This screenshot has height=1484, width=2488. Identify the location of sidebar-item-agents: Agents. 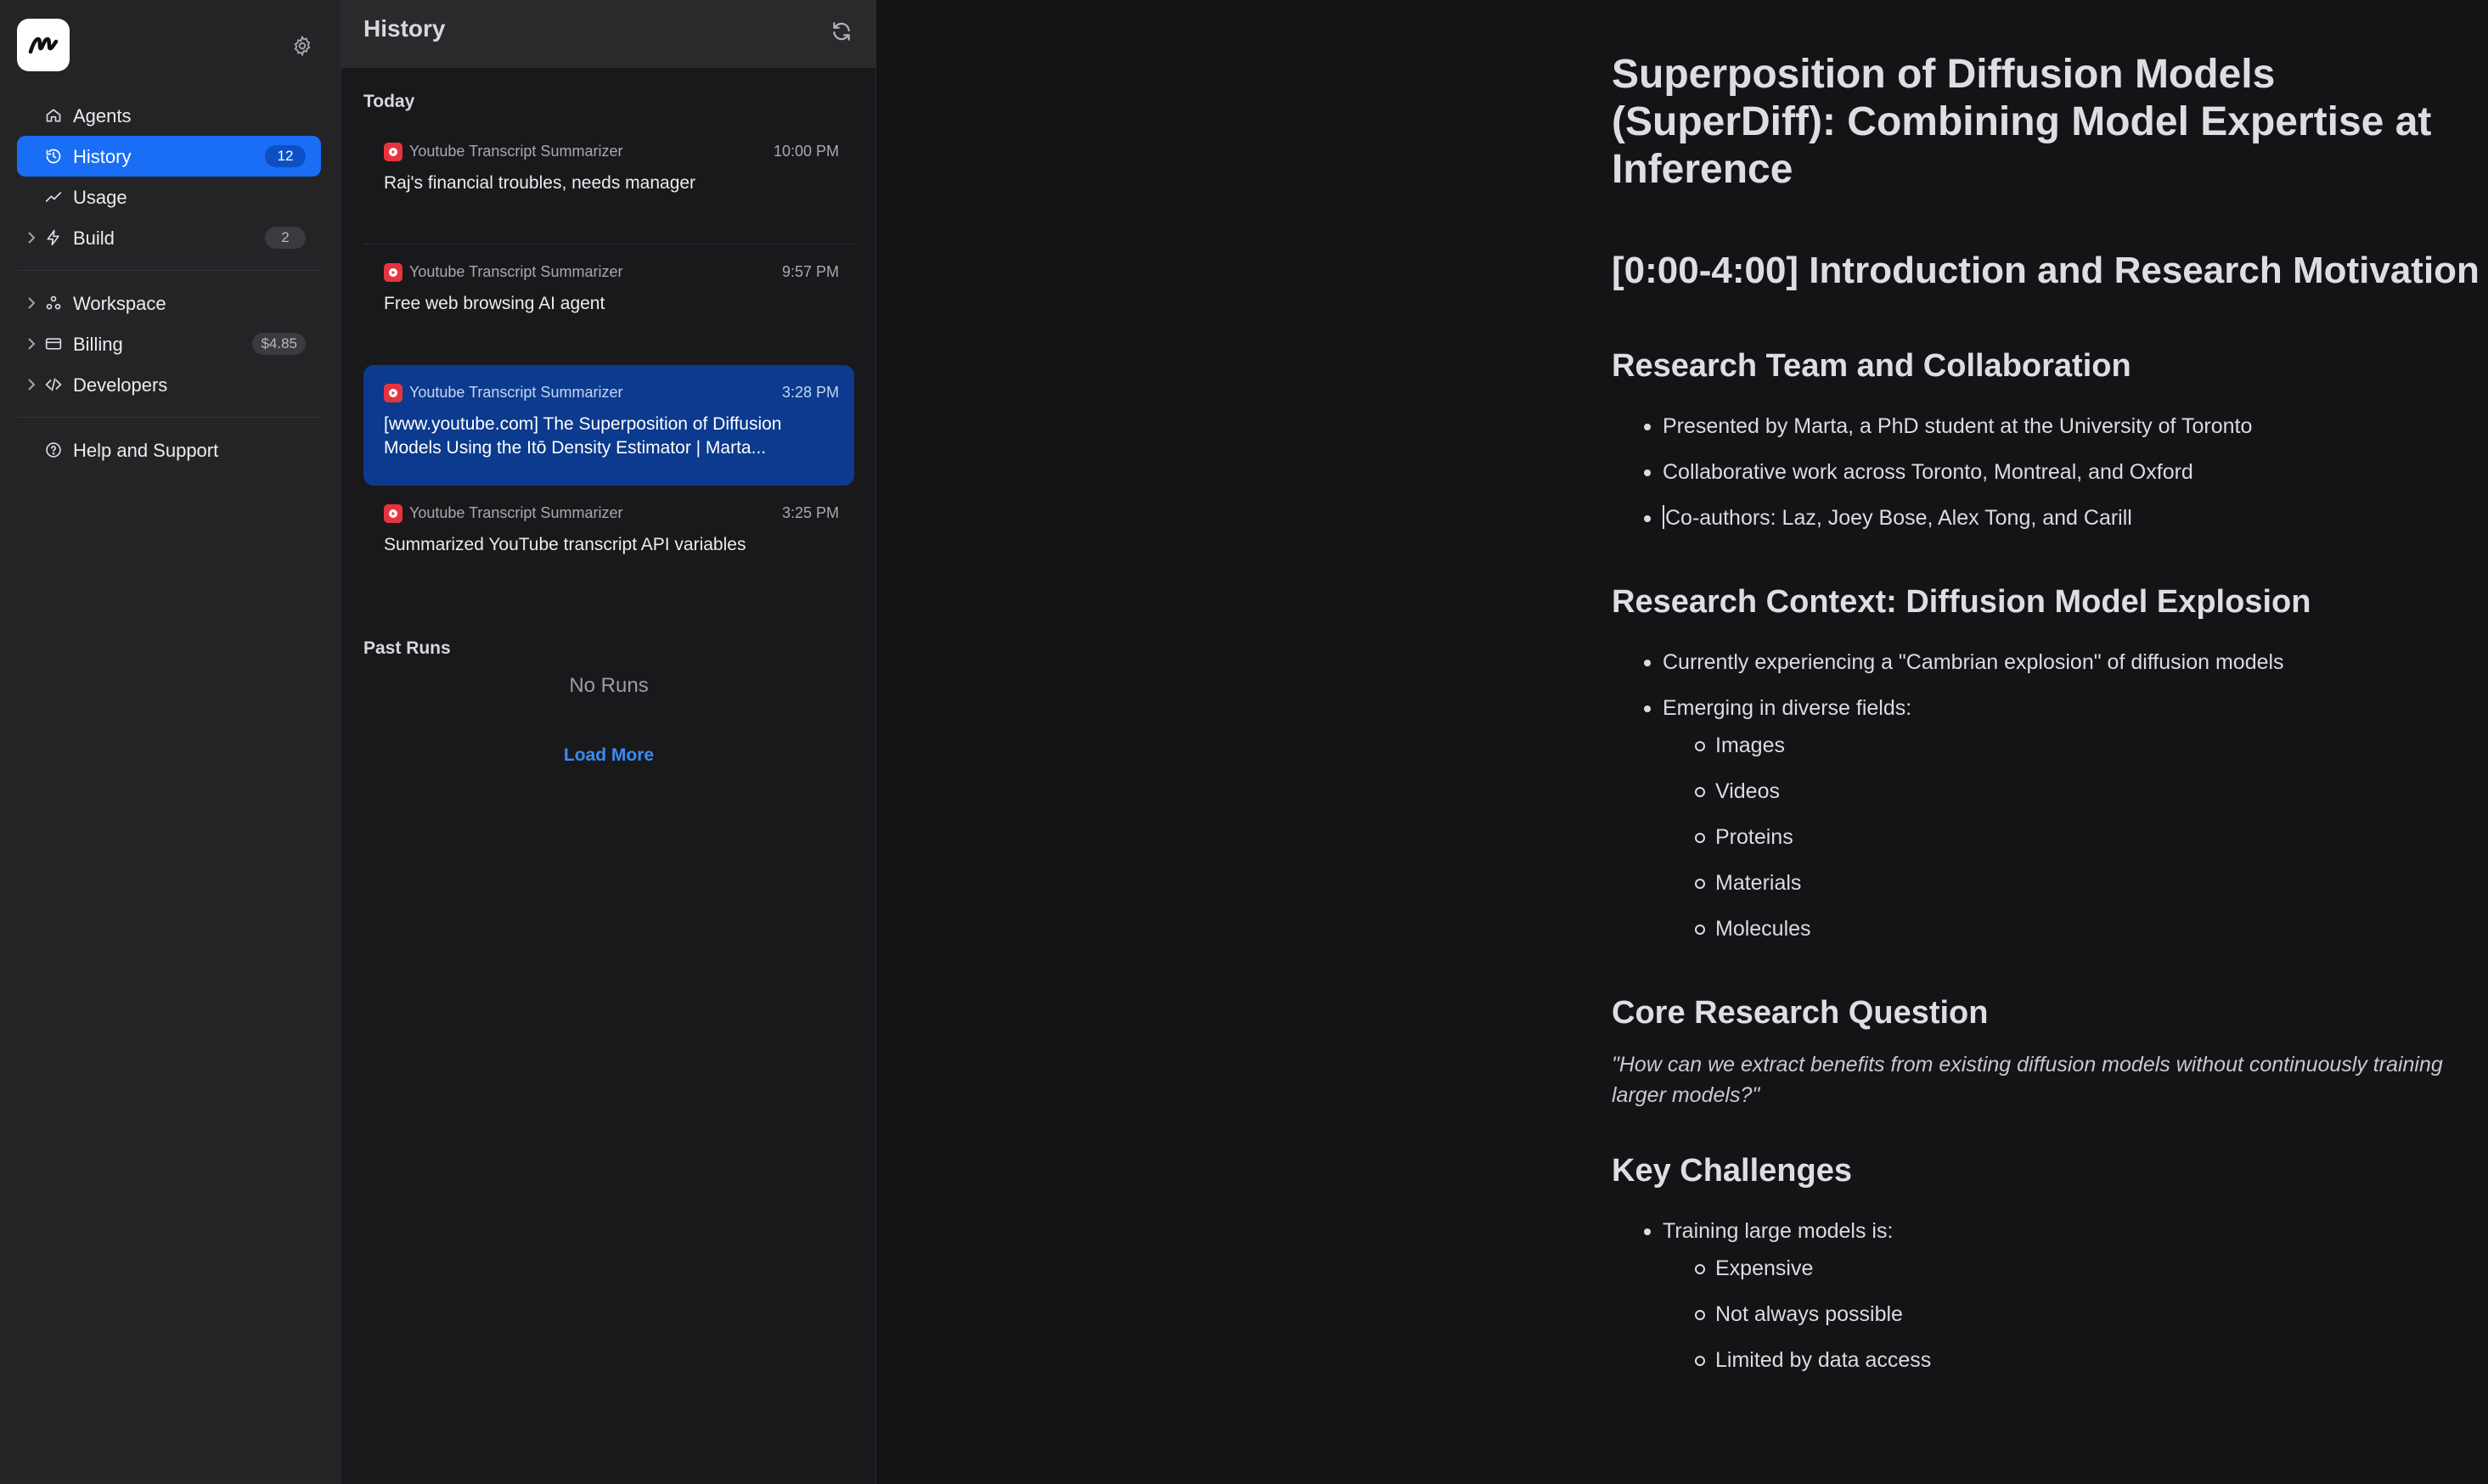
(169, 115).